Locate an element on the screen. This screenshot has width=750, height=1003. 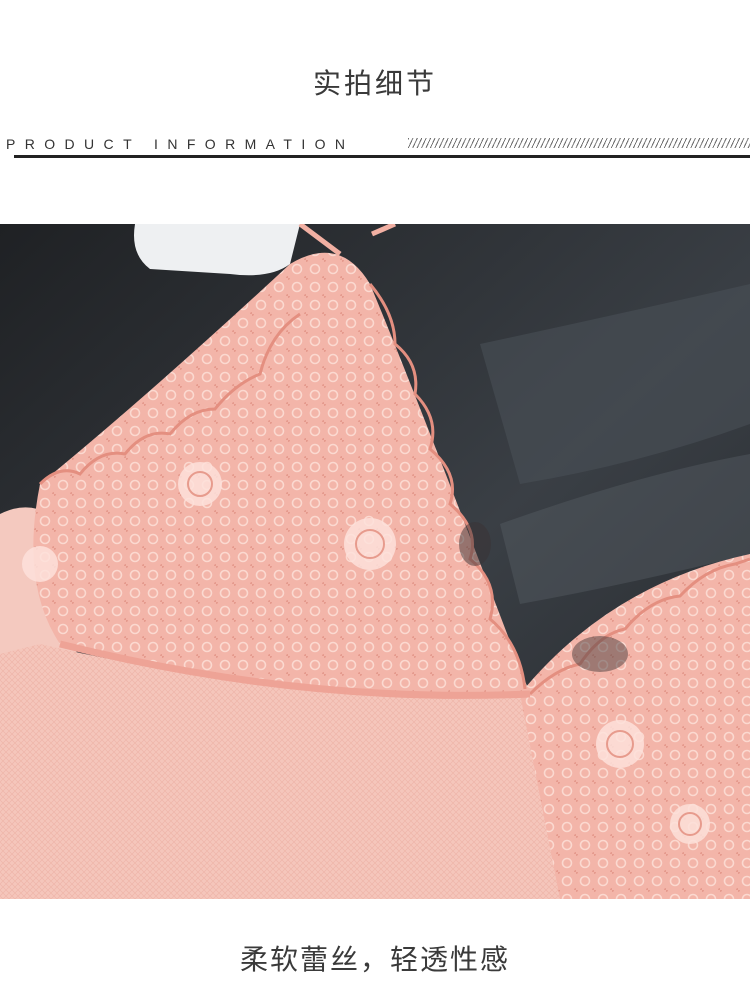
section-title: 实拍细节 is located at coordinates (374, 83).